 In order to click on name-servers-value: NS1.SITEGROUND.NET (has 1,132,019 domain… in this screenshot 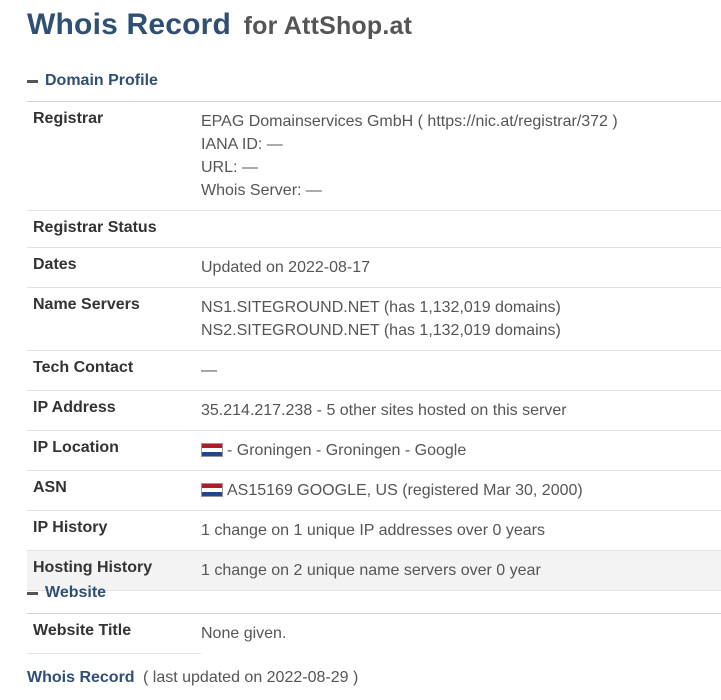, I will do `click(461, 319)`.